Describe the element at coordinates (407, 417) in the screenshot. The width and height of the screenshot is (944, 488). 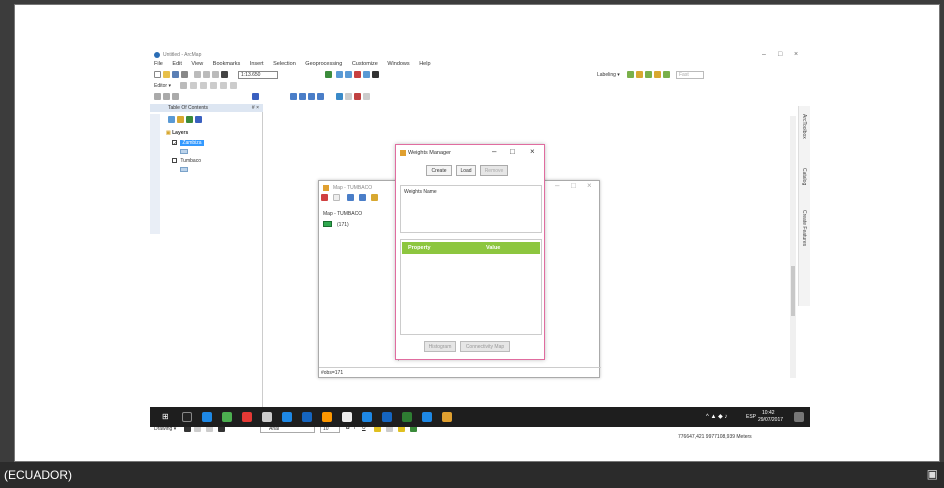
I see `excel-icon` at that location.